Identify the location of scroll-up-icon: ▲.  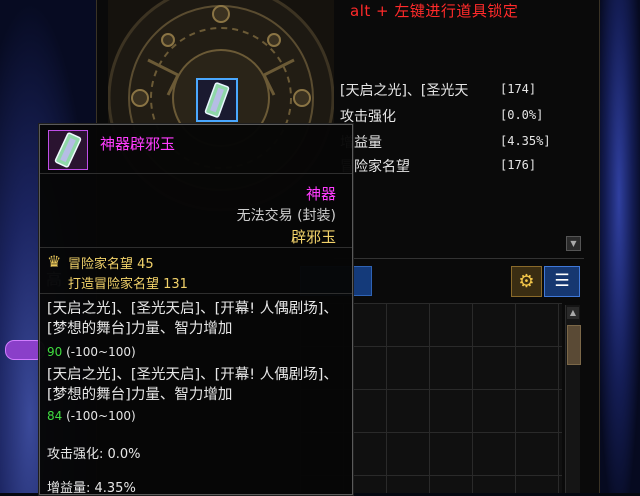
(573, 313).